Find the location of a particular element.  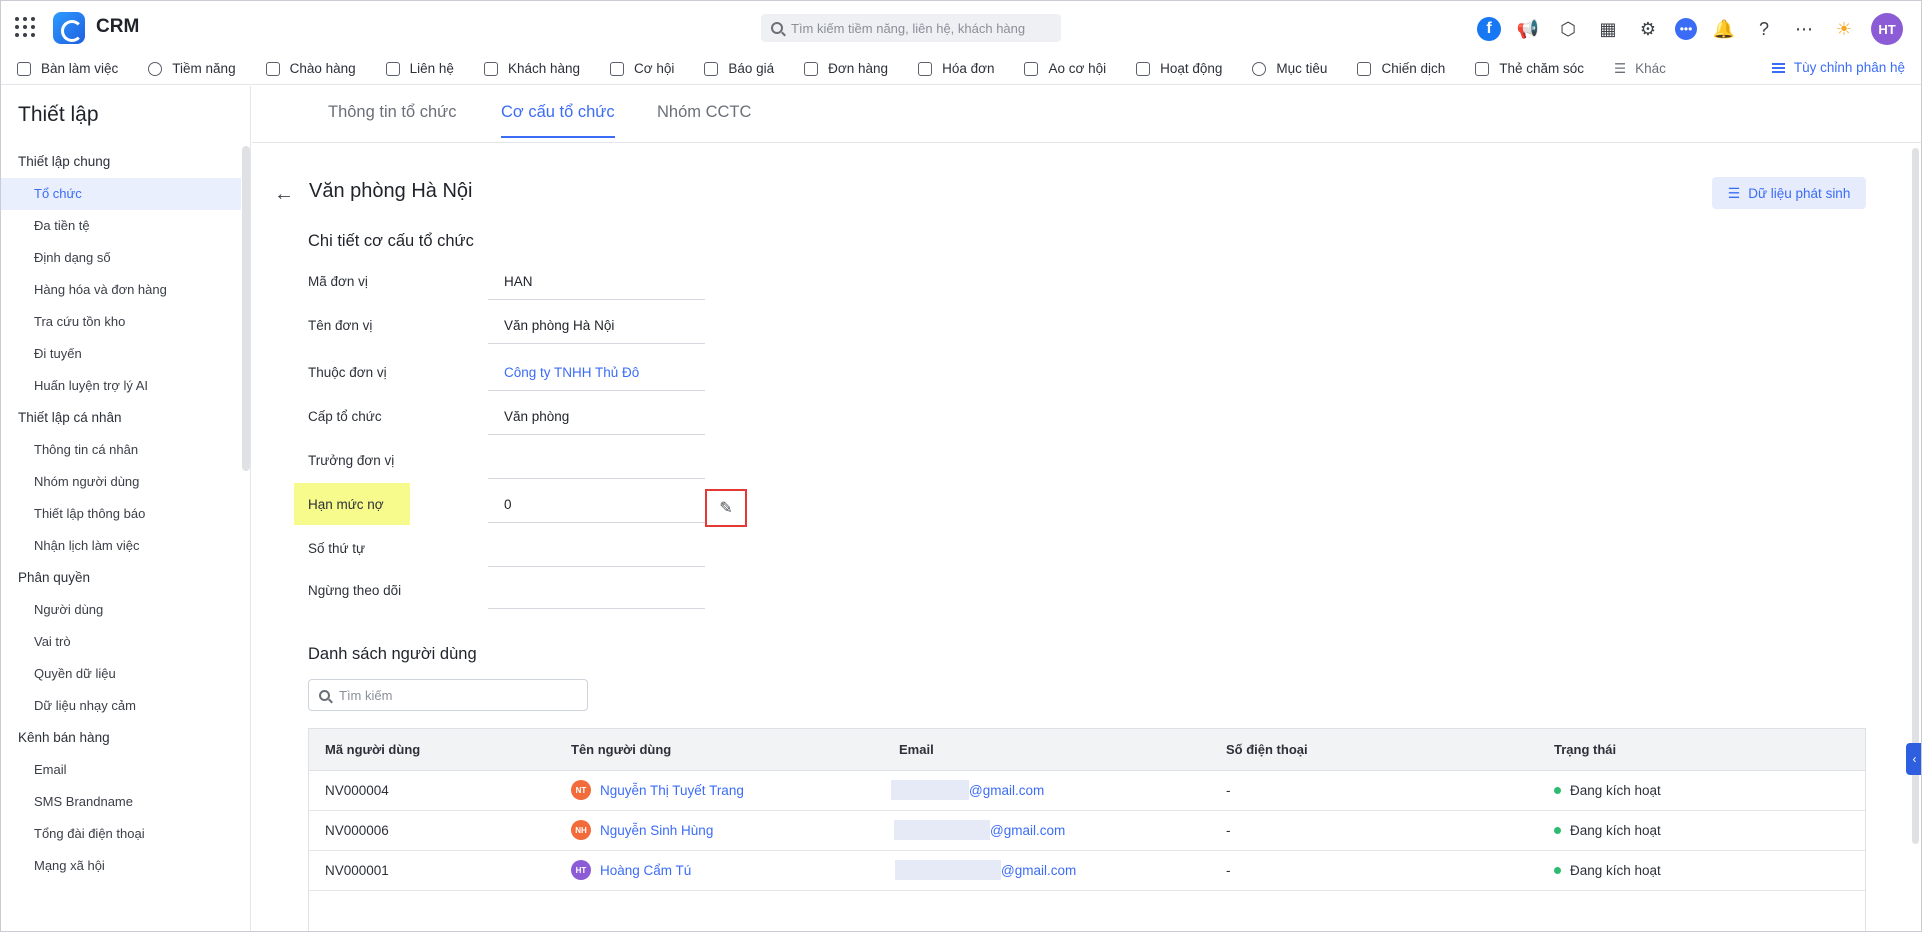

section-title: Chi tiết cơ cấu tổ chức is located at coordinates (391, 241).